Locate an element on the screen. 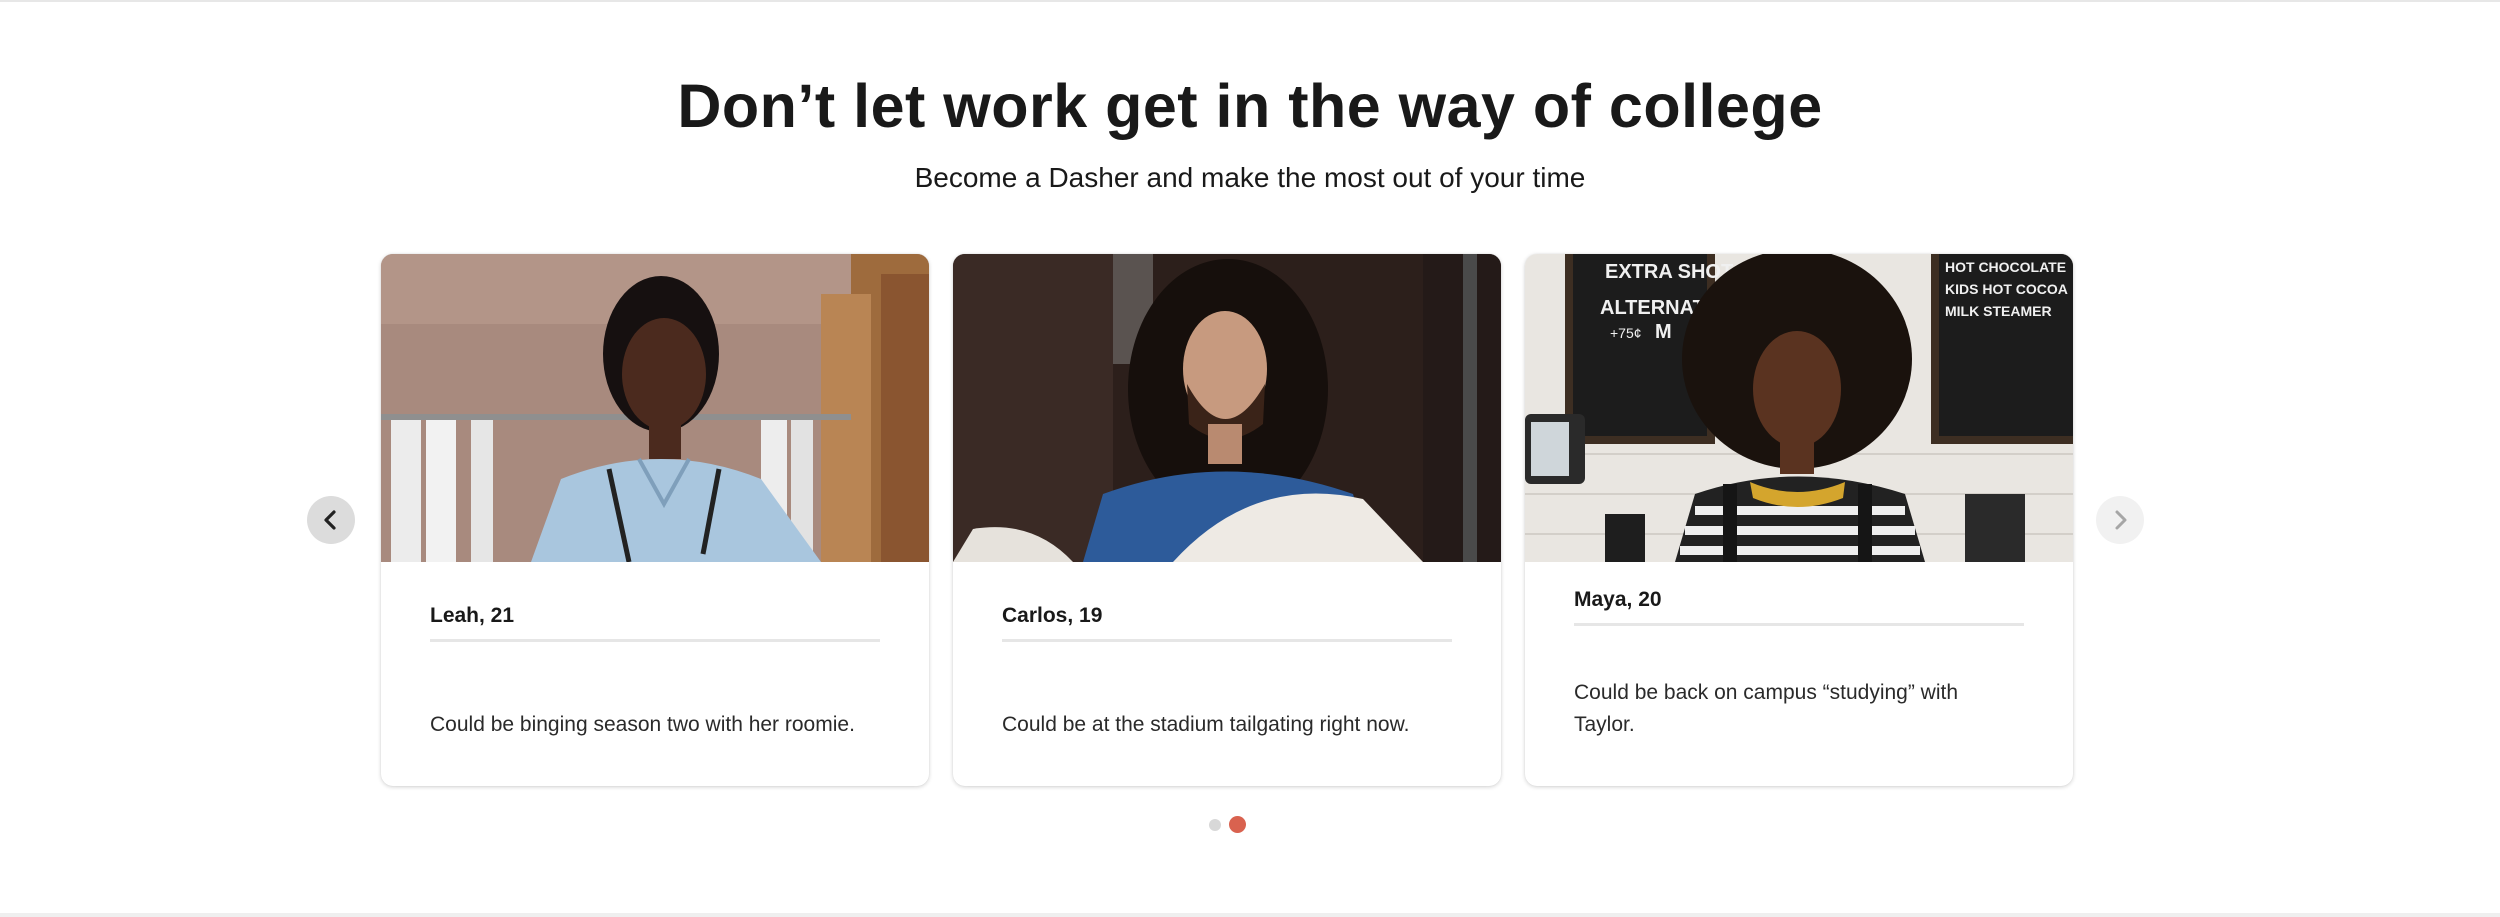  card-name: Carlos, 19 is located at coordinates (1052, 615).